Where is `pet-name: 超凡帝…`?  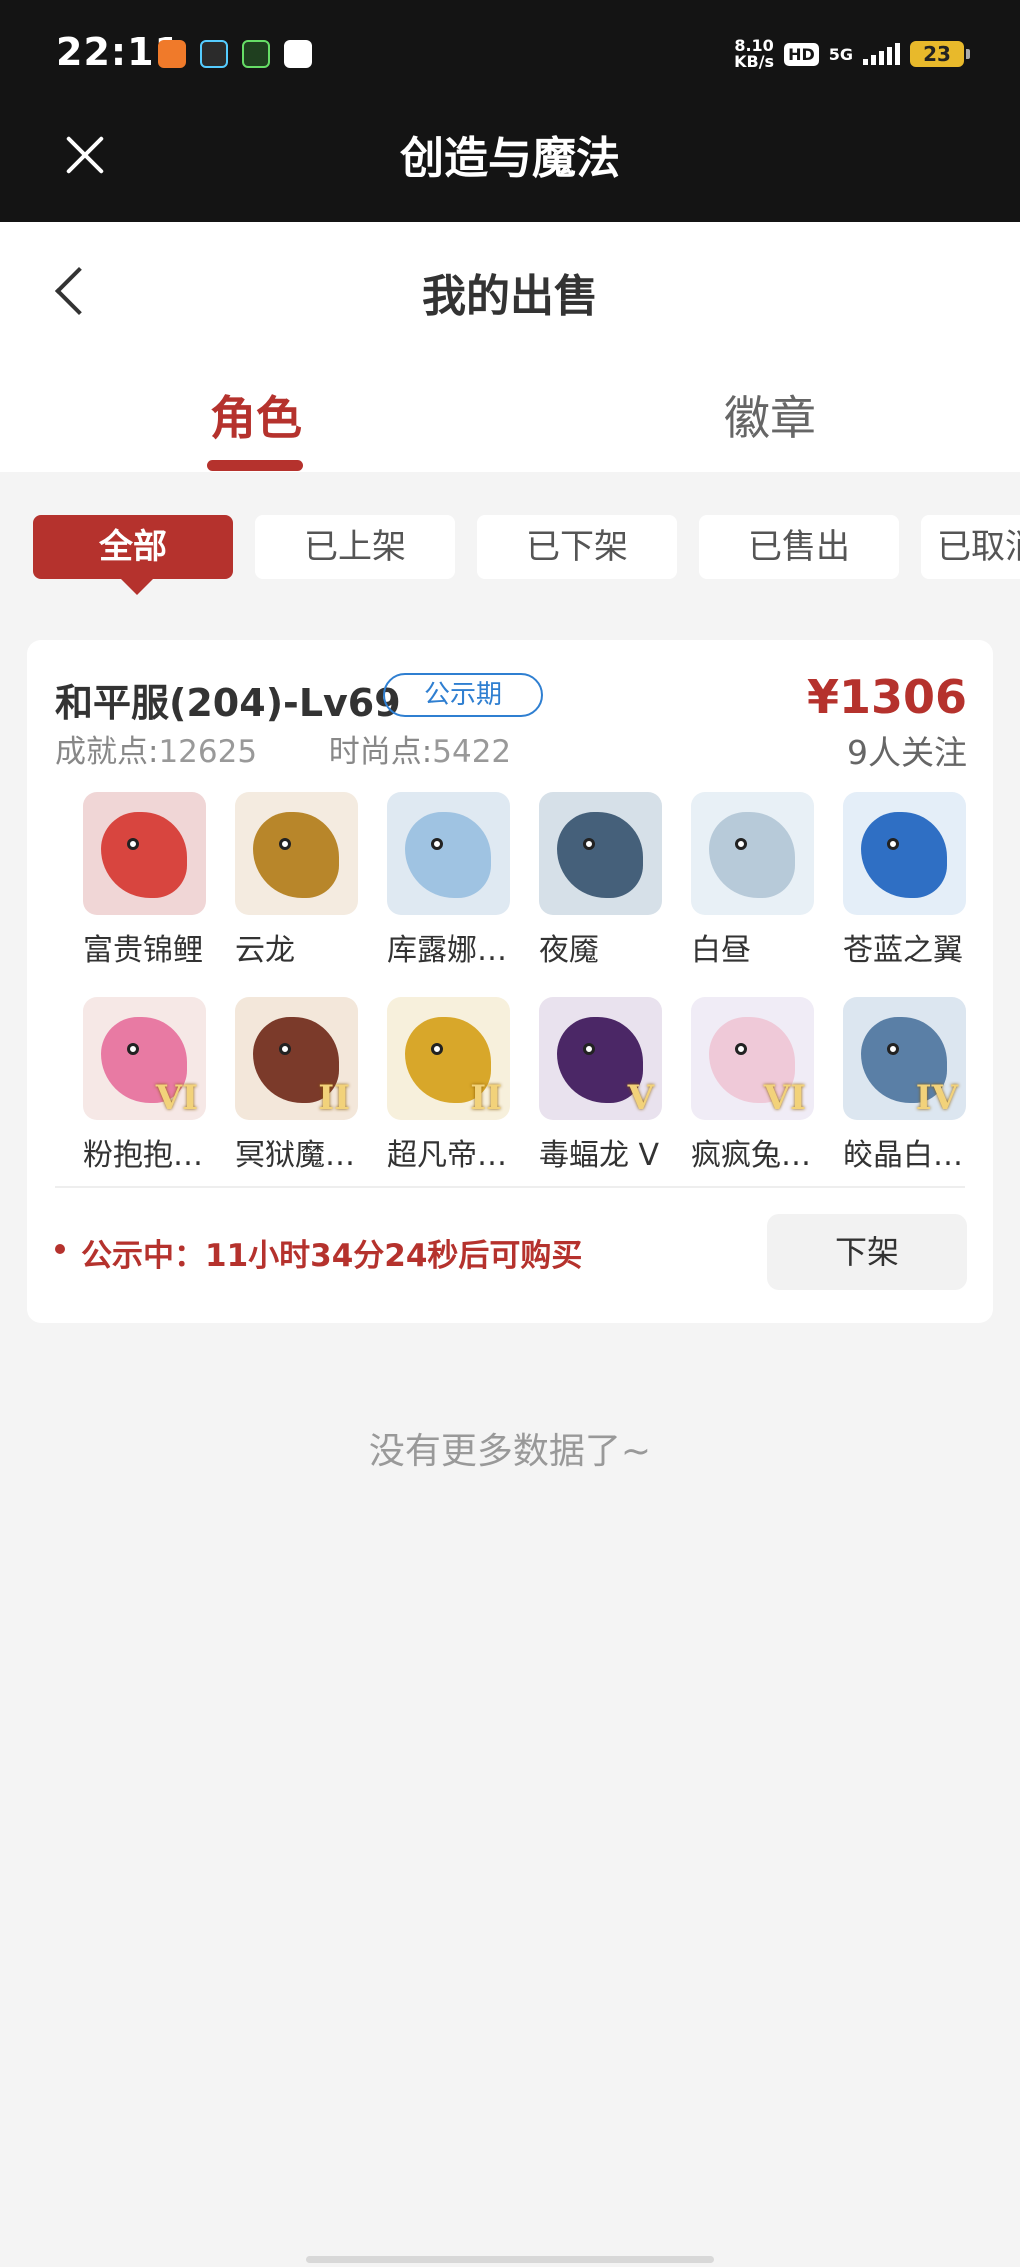
pet-name: 超凡帝… is located at coordinates (447, 1155).